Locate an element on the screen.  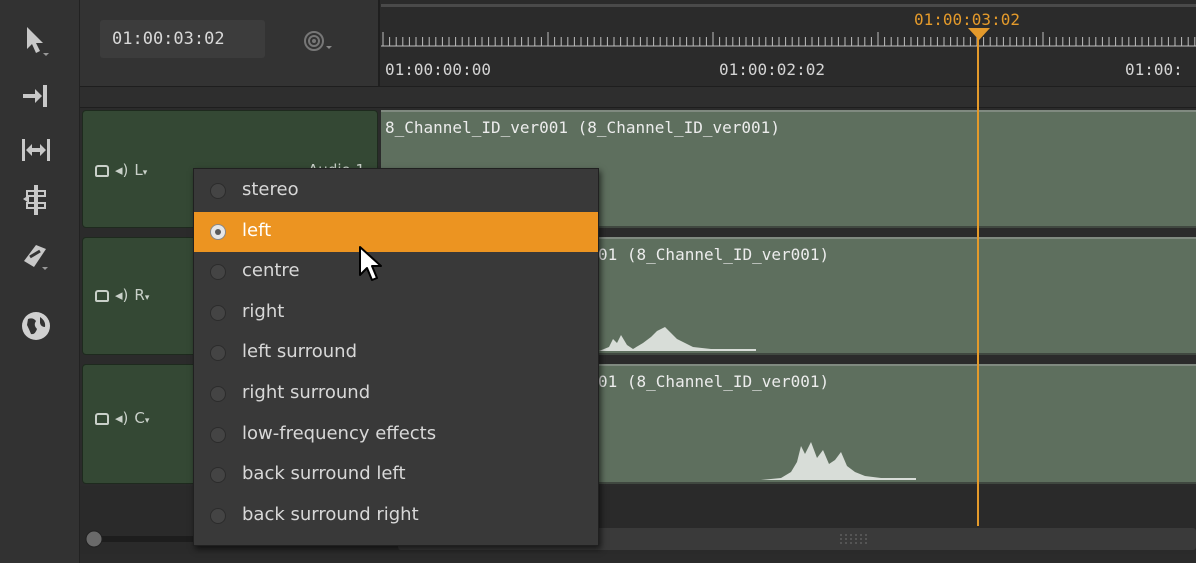
menu-item-label: left is located at coordinates (257, 230).